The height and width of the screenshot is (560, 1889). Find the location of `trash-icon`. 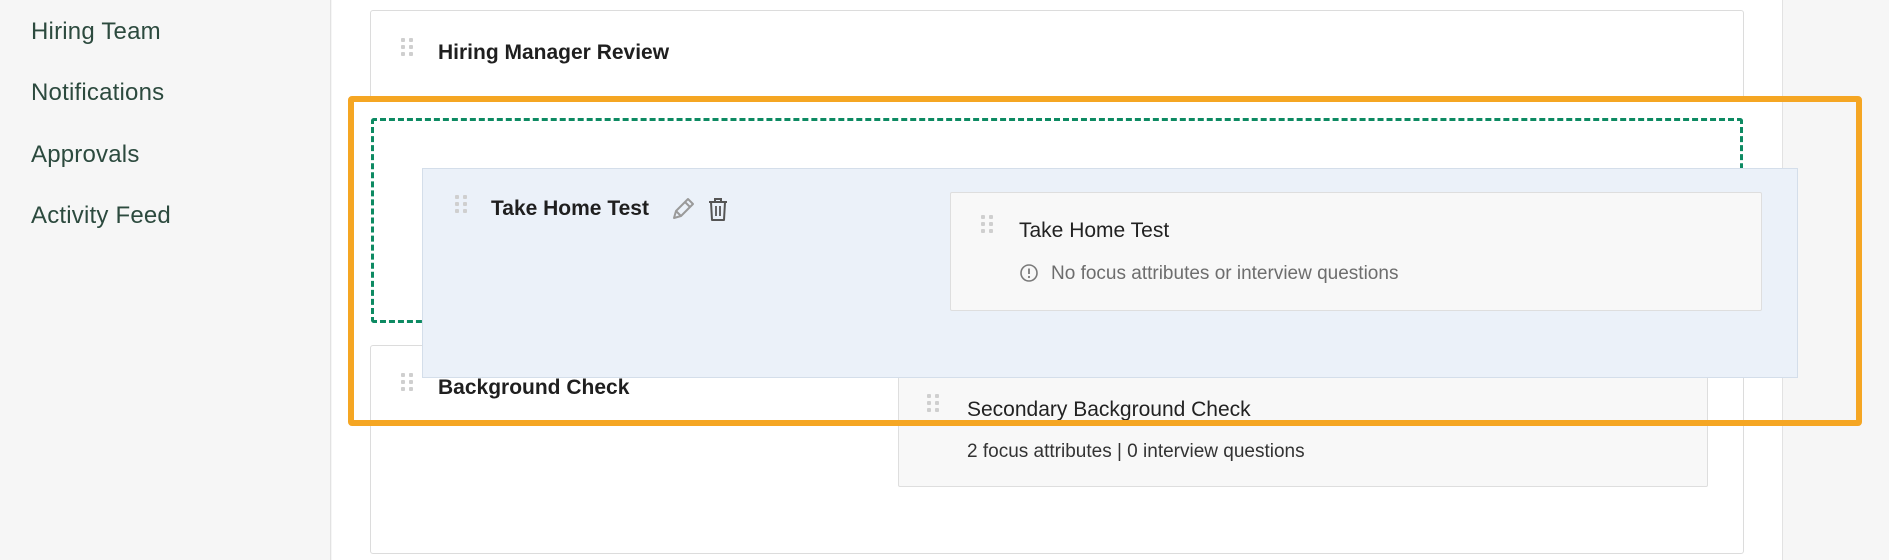

trash-icon is located at coordinates (718, 211).